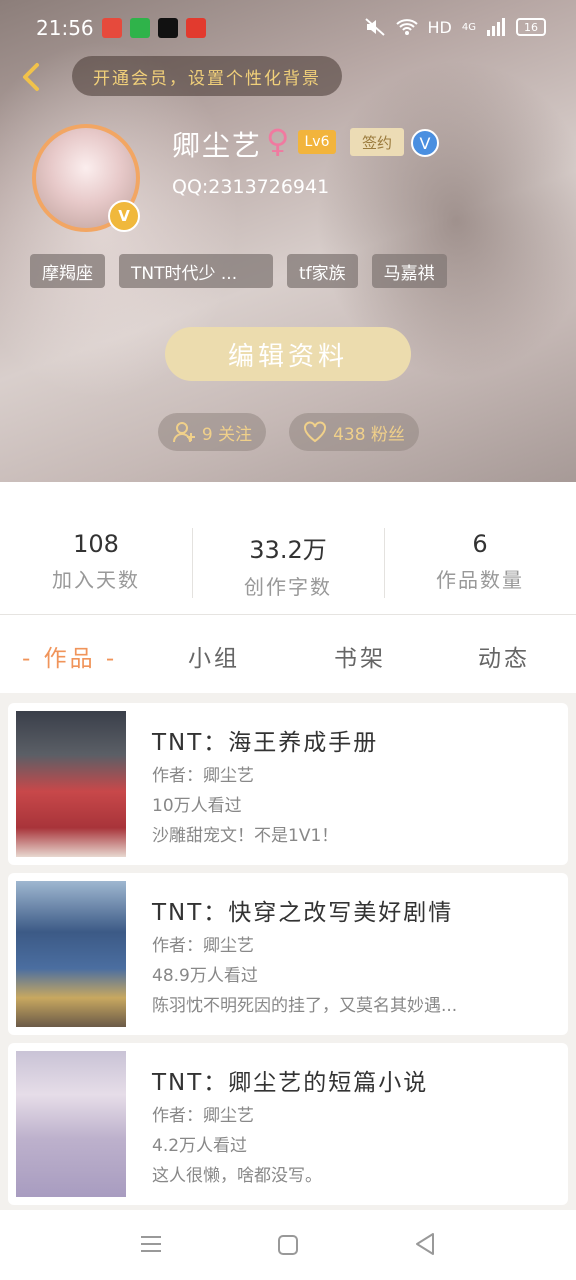 The width and height of the screenshot is (576, 1280). Describe the element at coordinates (409, 271) in the screenshot. I see `tag-idol: 马嘉祺` at that location.